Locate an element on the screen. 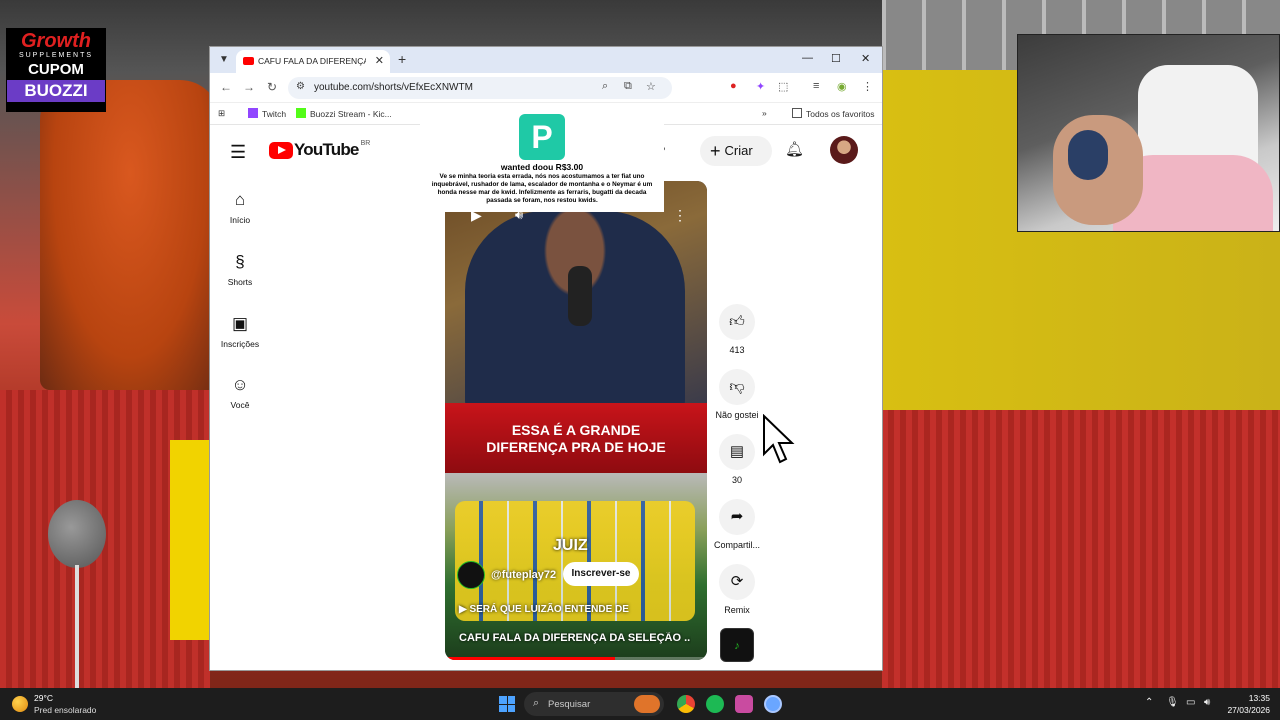 This screenshot has height=720, width=1280. microphone-icon: 🎙︎ is located at coordinates (1172, 702).